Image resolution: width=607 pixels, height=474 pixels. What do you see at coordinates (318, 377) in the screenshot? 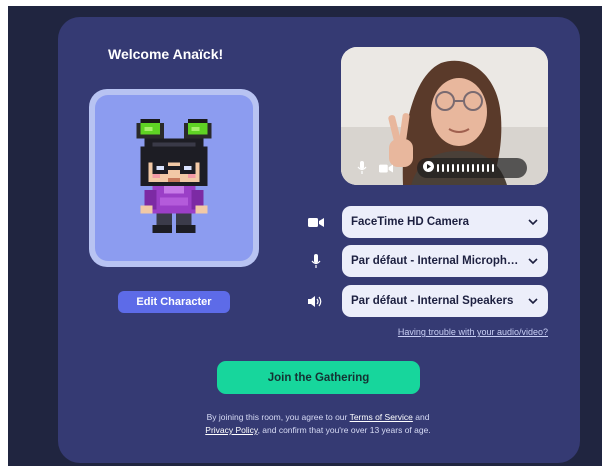
I see `join-gathering-button: Join the Gathering` at bounding box center [318, 377].